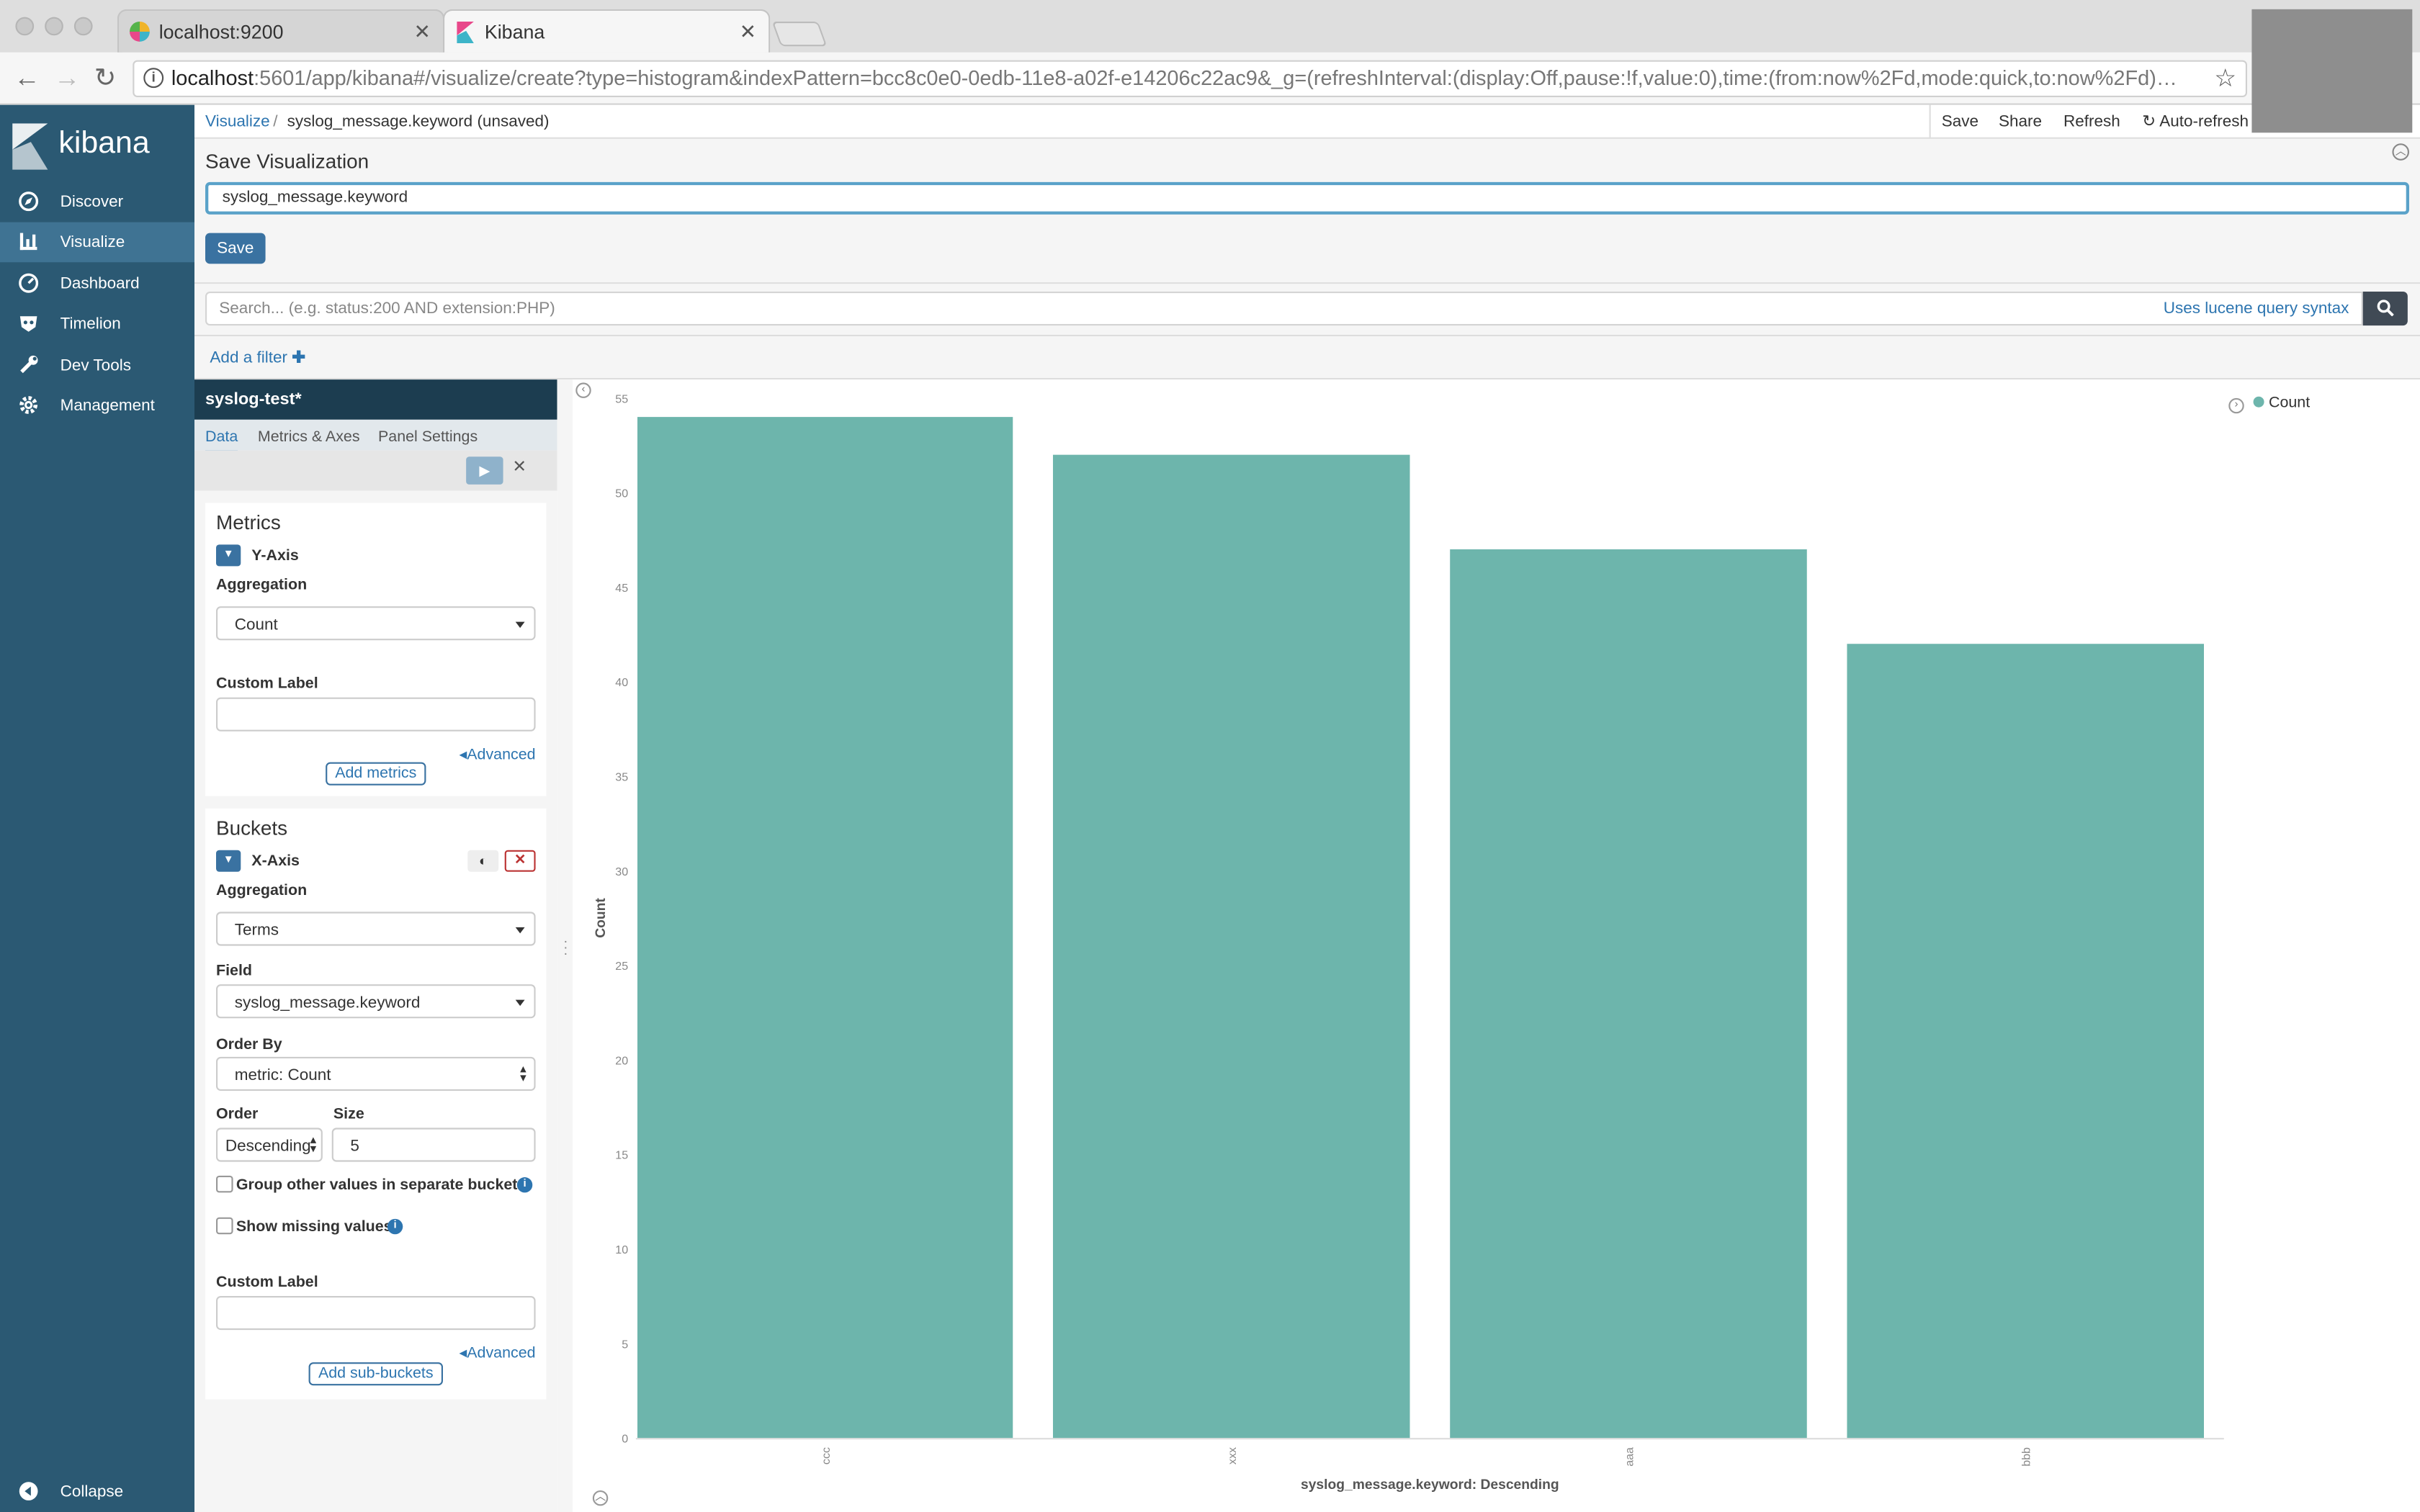 The image size is (2420, 1512). I want to click on browser-tab-strip: localhost:9200 ✕ Kibana ✕, so click(1210, 26).